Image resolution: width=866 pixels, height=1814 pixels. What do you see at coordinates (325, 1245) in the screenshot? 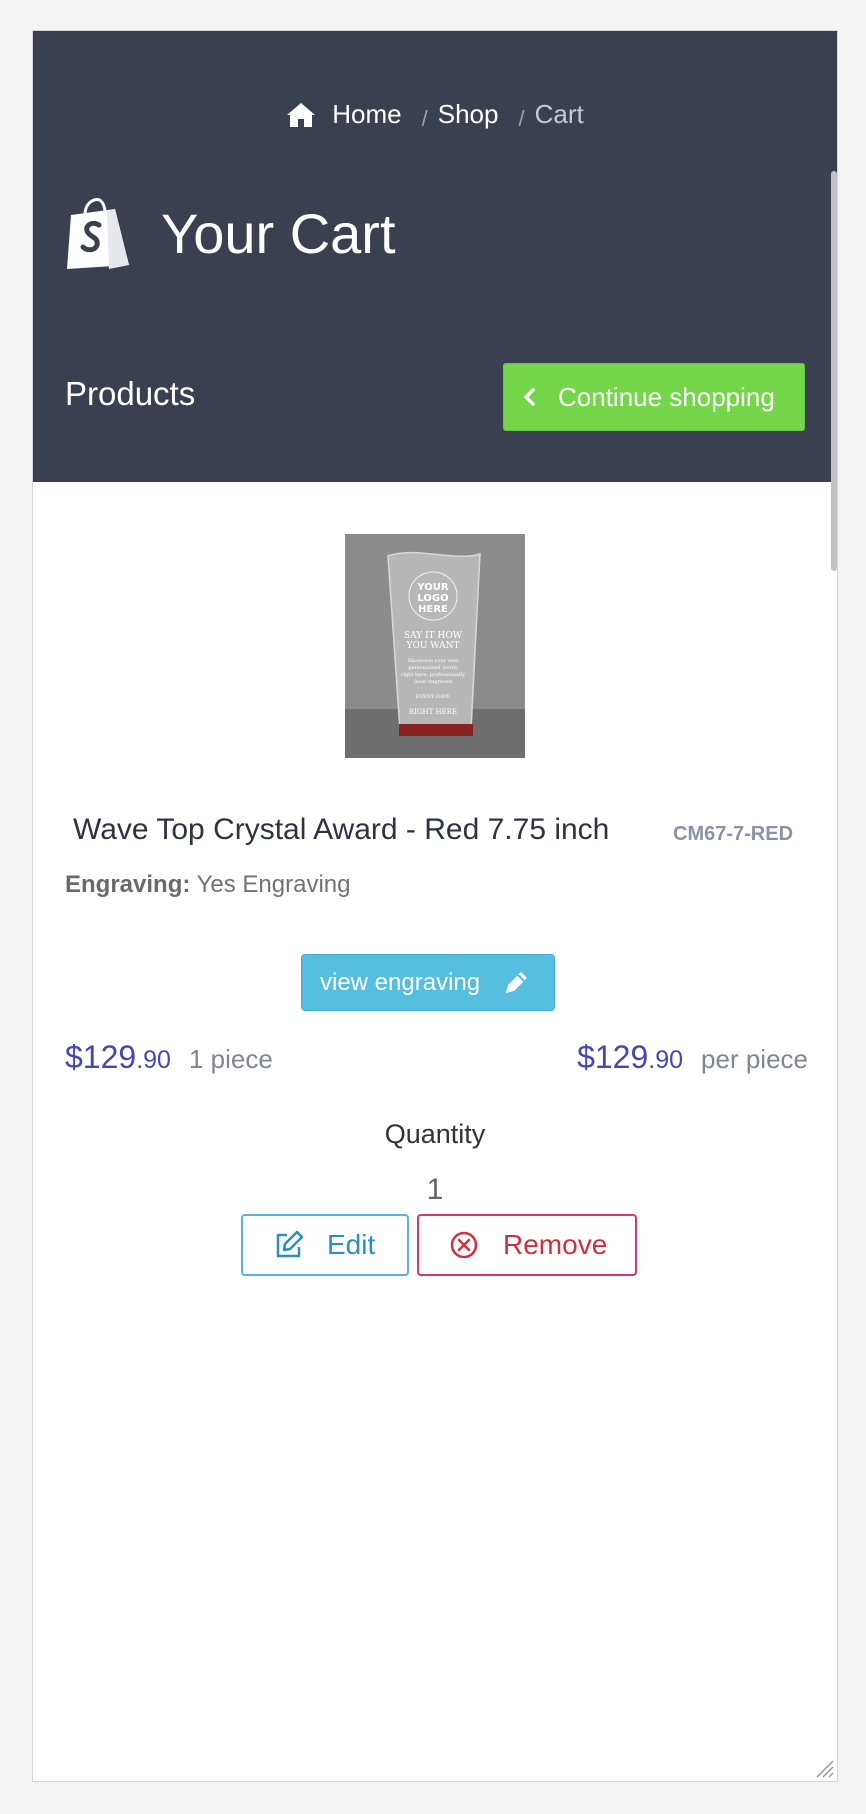
I see `edit-button: Edit` at bounding box center [325, 1245].